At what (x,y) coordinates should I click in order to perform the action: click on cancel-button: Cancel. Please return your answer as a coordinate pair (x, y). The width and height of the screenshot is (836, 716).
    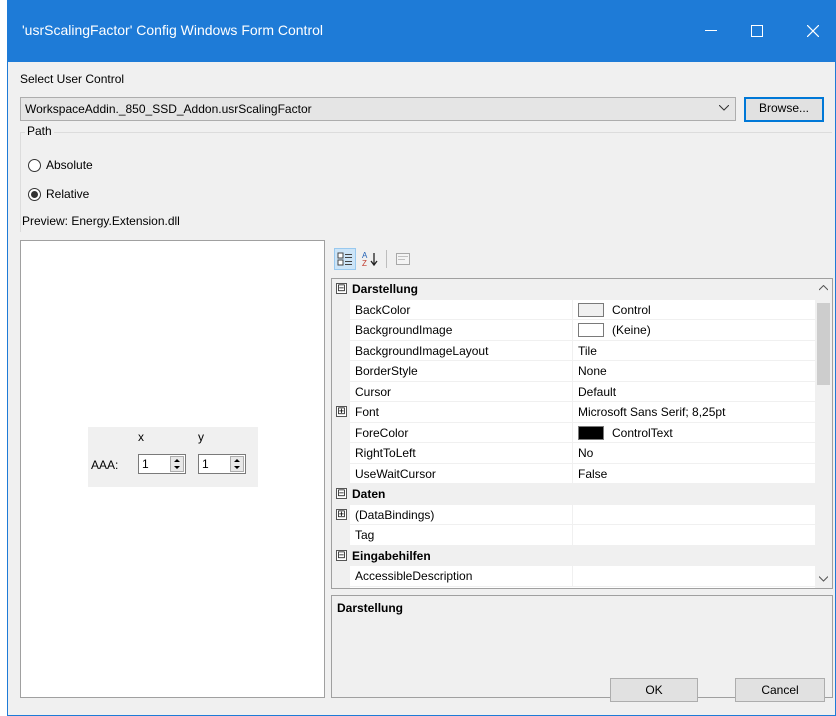
    Looking at the image, I should click on (780, 690).